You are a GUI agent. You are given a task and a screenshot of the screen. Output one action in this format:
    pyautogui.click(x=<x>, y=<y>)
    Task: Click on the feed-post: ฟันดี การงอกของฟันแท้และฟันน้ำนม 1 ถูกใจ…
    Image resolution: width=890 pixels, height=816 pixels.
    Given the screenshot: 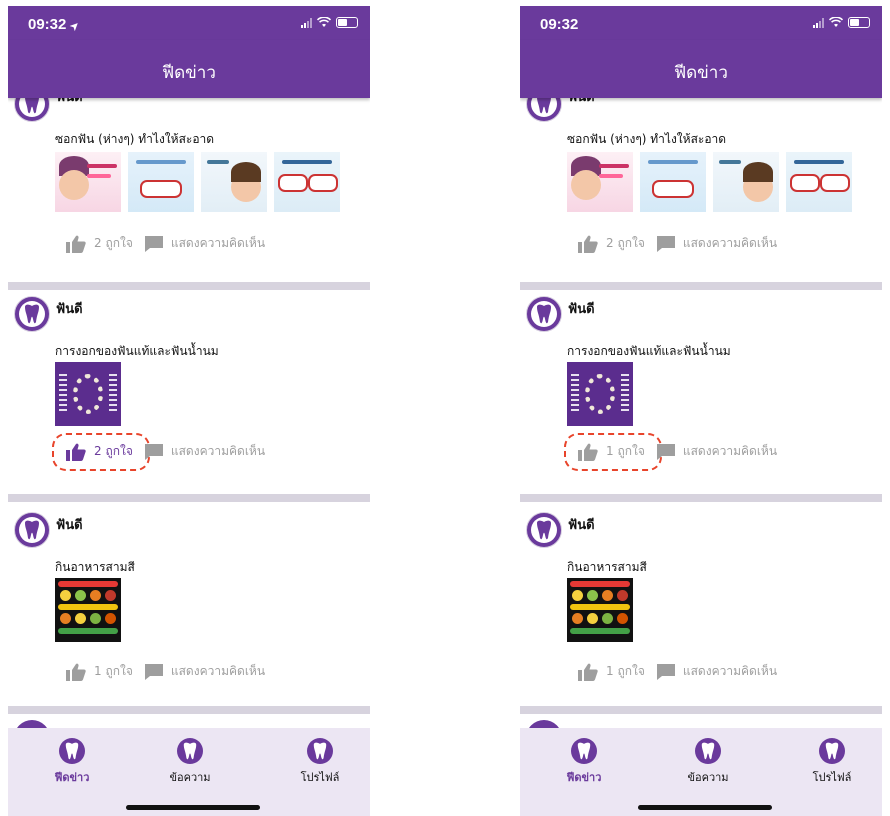 What is the action you would take?
    pyautogui.click(x=701, y=392)
    